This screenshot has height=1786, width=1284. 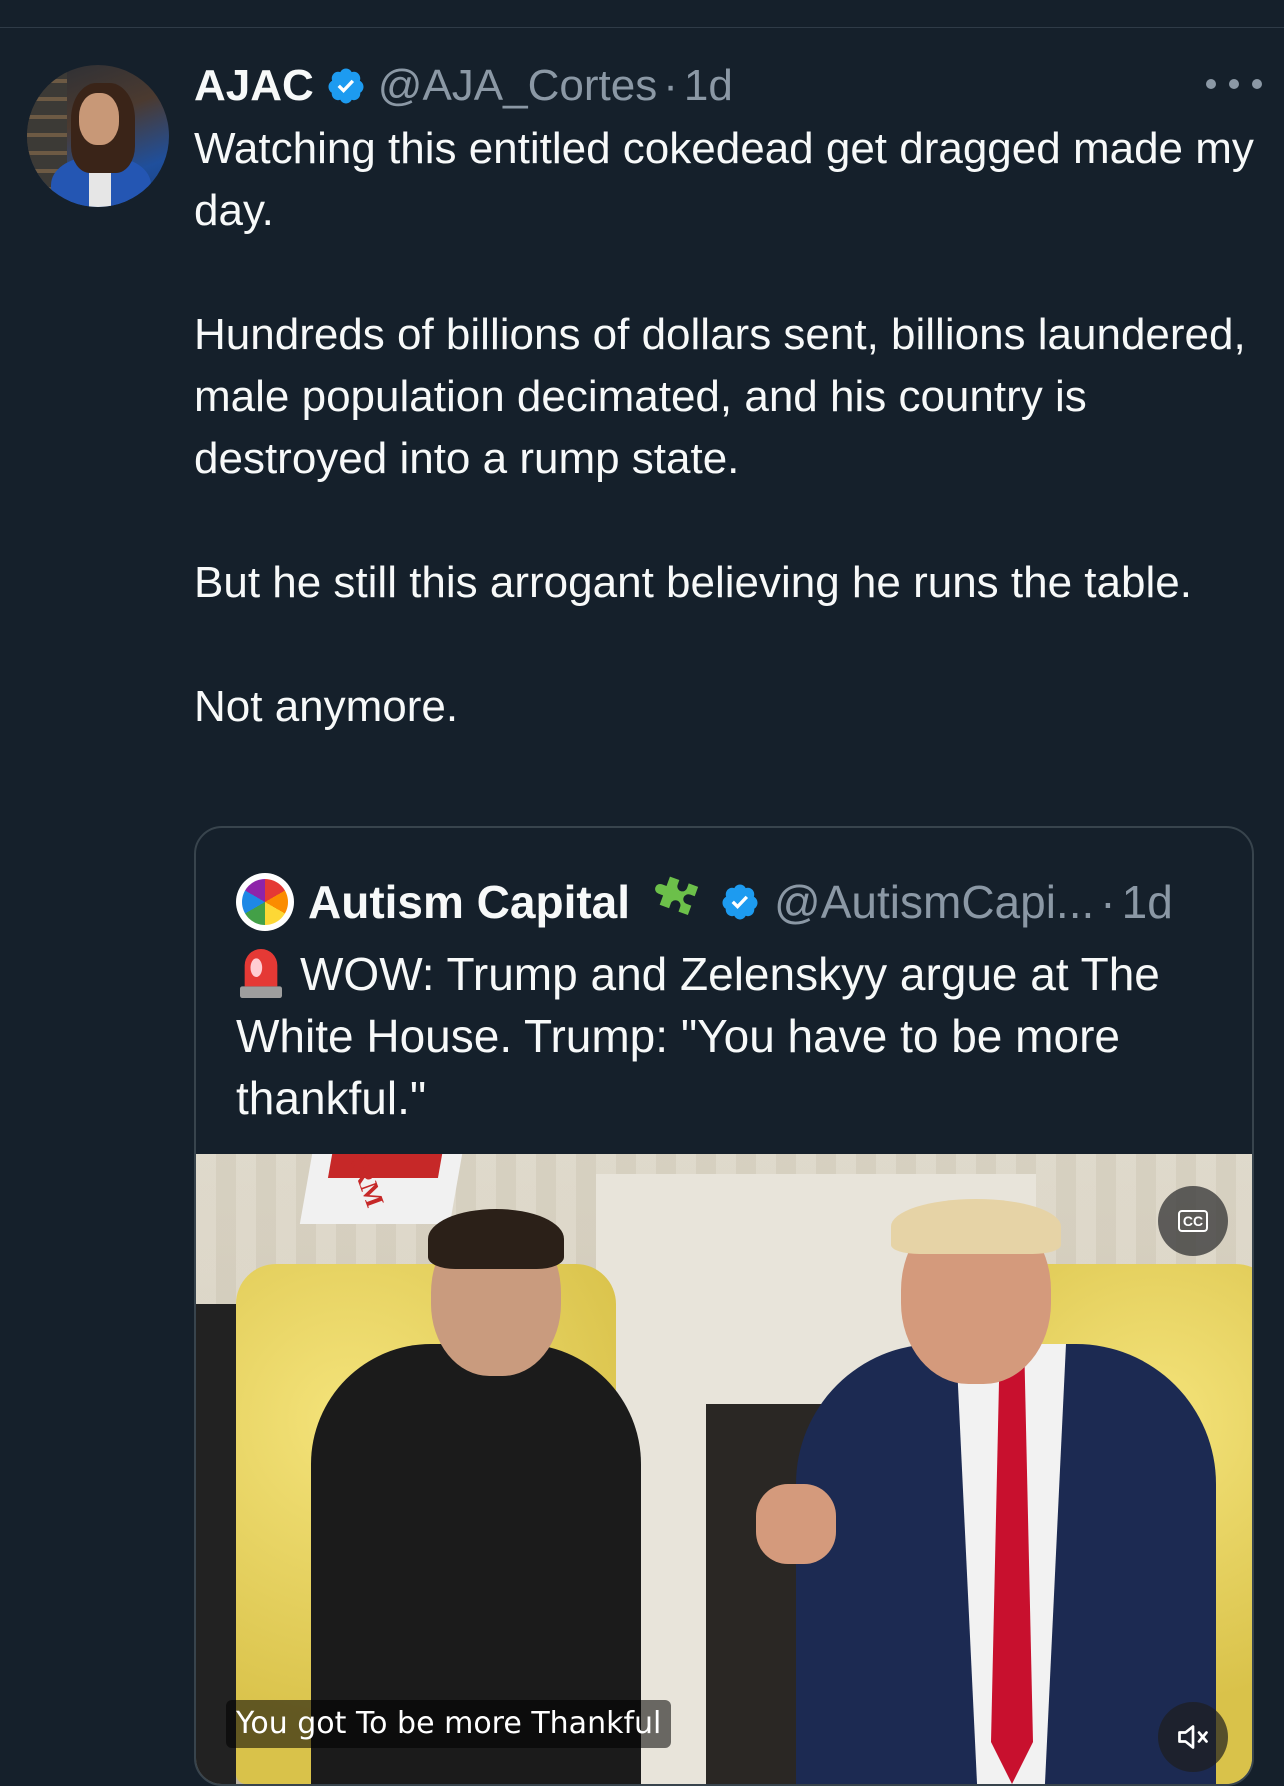 I want to click on tweet-header: AJAC @AJA_Cortes · 1d, so click(x=463, y=86).